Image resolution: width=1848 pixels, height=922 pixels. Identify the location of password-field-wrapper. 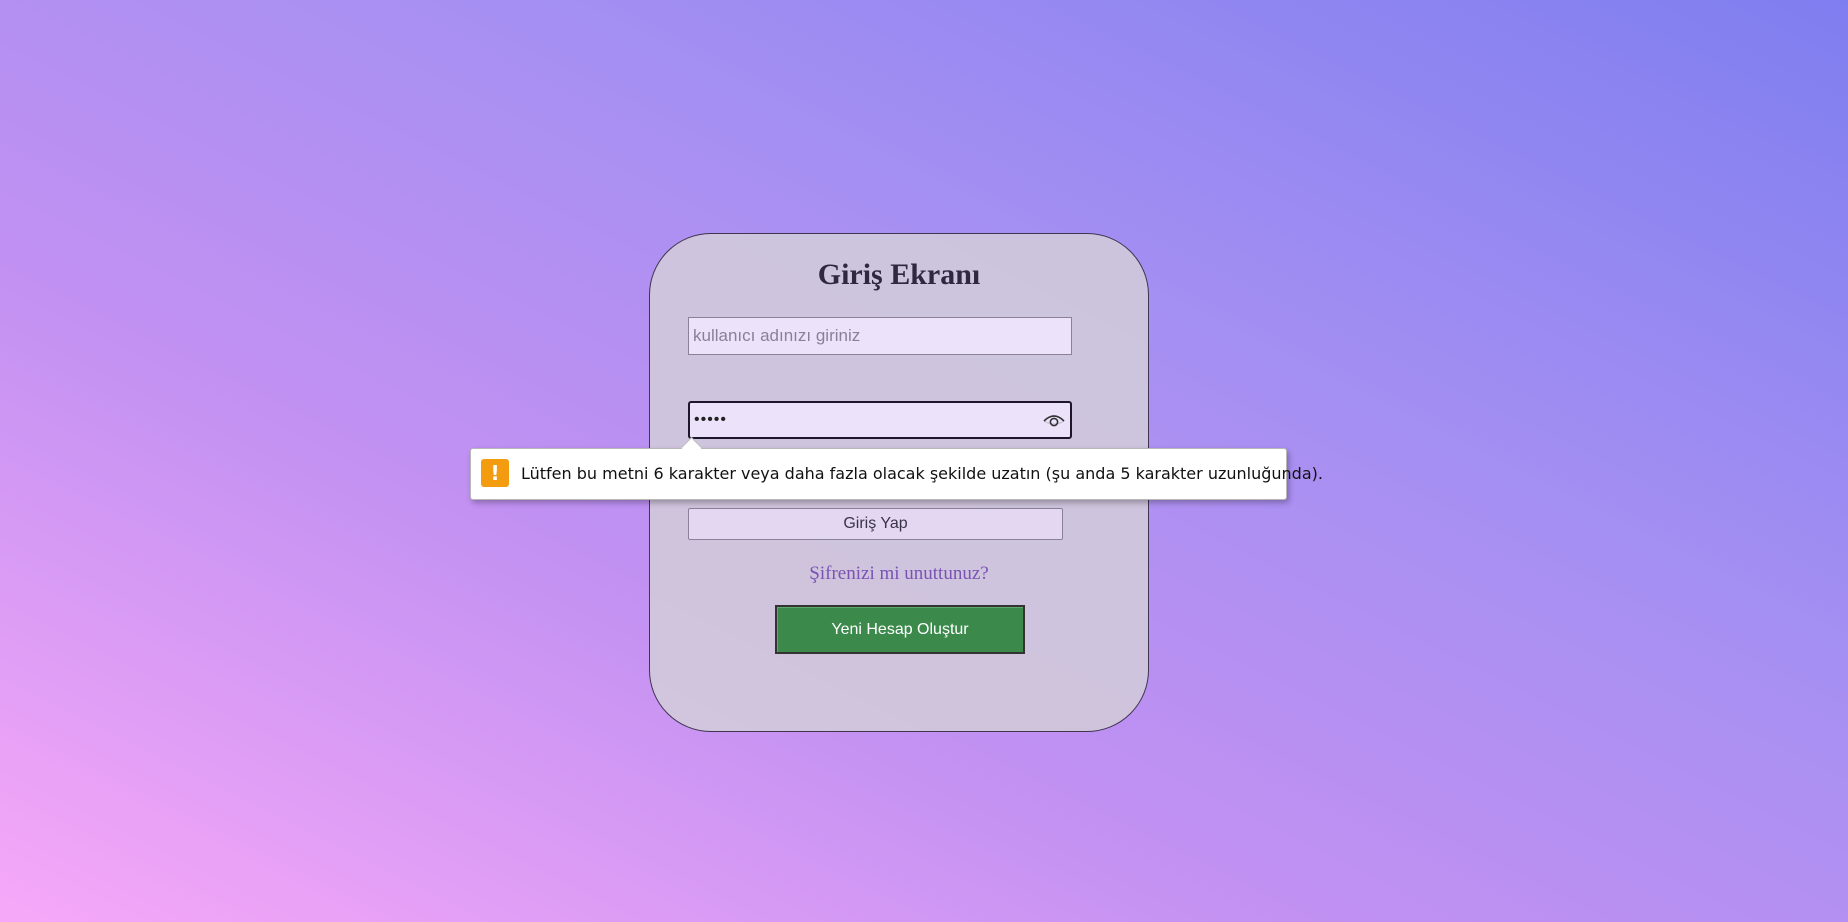
(880, 420).